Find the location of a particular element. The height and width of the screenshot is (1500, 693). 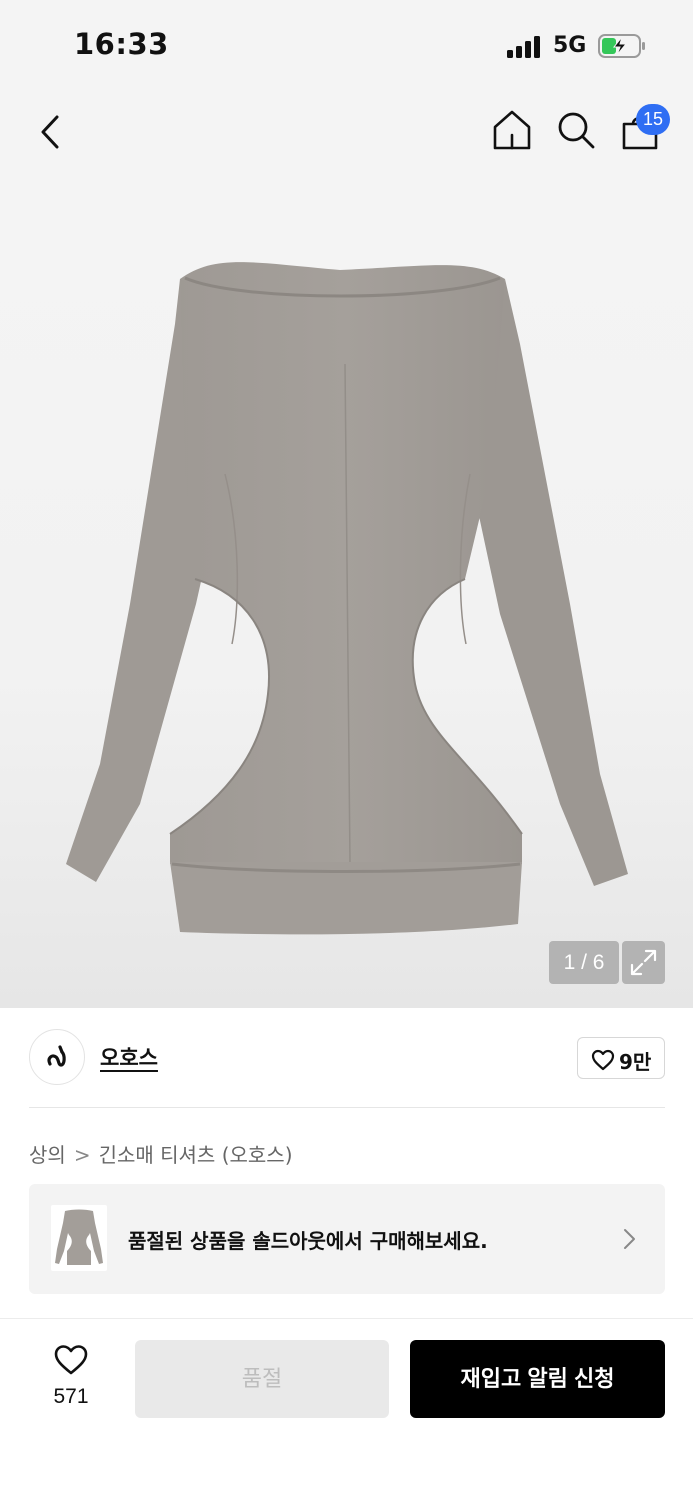

breadcrumb-category: 상의 is located at coordinates (47, 1155).